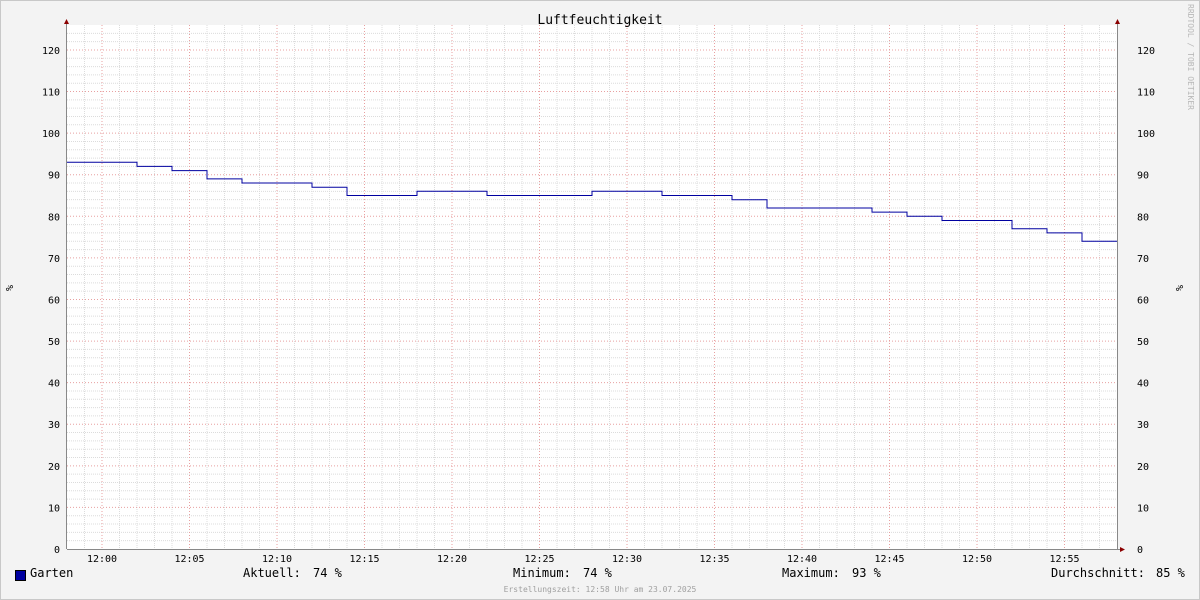  What do you see at coordinates (272, 573) in the screenshot?
I see `stat-current-label: Aktuell:` at bounding box center [272, 573].